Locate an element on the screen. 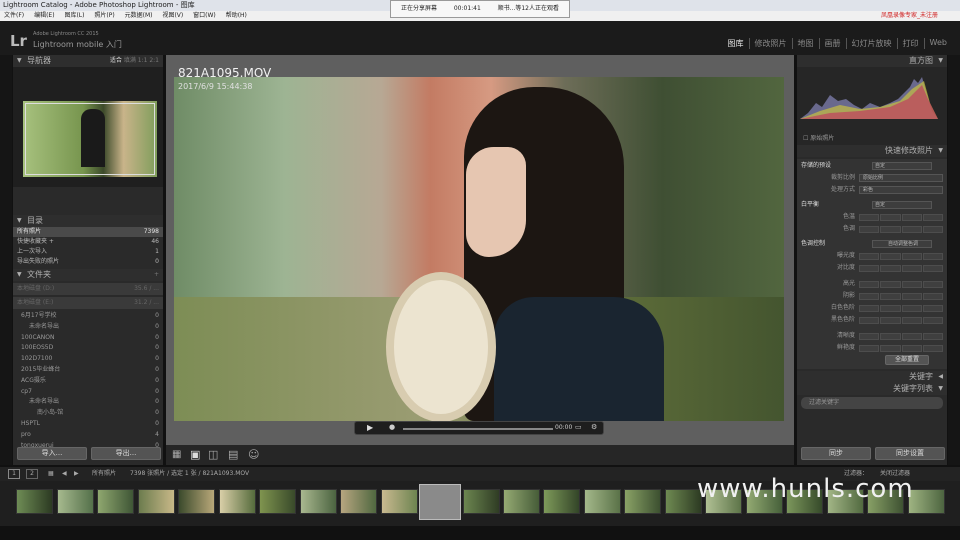 Image resolution: width=960 pixels, height=540 pixels. original-photo-toggle: ☐ 原始照片 is located at coordinates (818, 137).